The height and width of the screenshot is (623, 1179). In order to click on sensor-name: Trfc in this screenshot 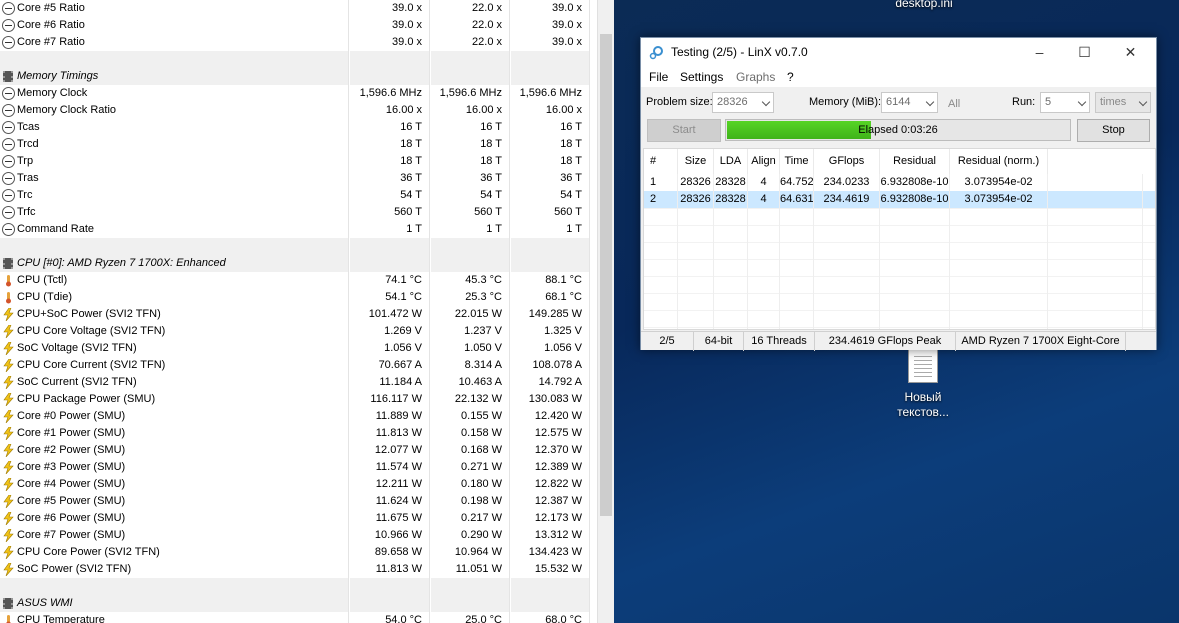, I will do `click(174, 212)`.